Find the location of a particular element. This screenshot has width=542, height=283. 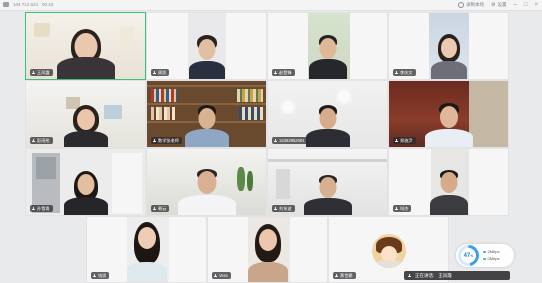

window-titlebar: 104 712 624 · 00:43 录制本场 ⚙ 设置 – □ × is located at coordinates (271, 5).